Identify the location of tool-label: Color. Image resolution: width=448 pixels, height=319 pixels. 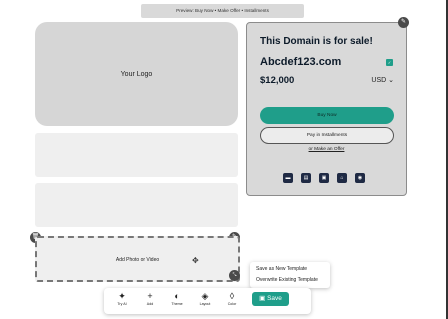
(232, 304).